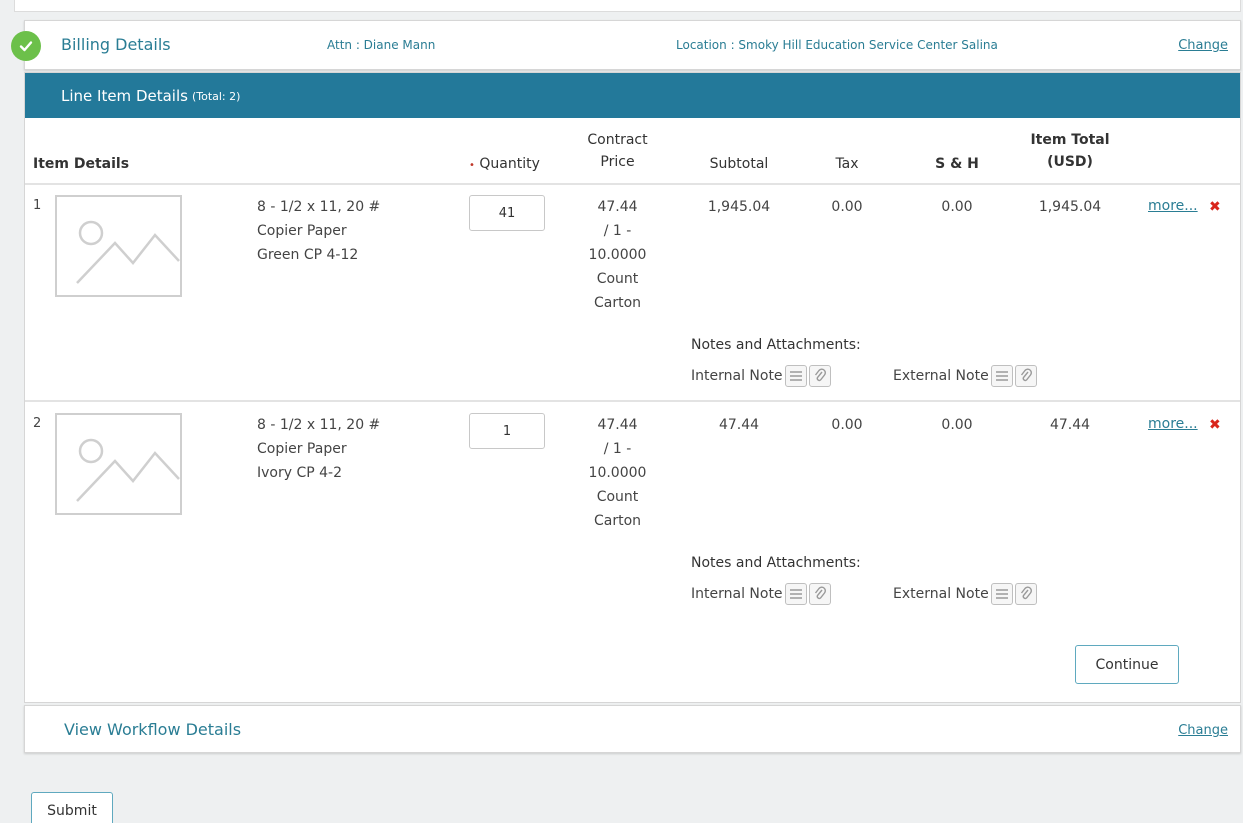  I want to click on item-total-value: 47.44, so click(1070, 425).